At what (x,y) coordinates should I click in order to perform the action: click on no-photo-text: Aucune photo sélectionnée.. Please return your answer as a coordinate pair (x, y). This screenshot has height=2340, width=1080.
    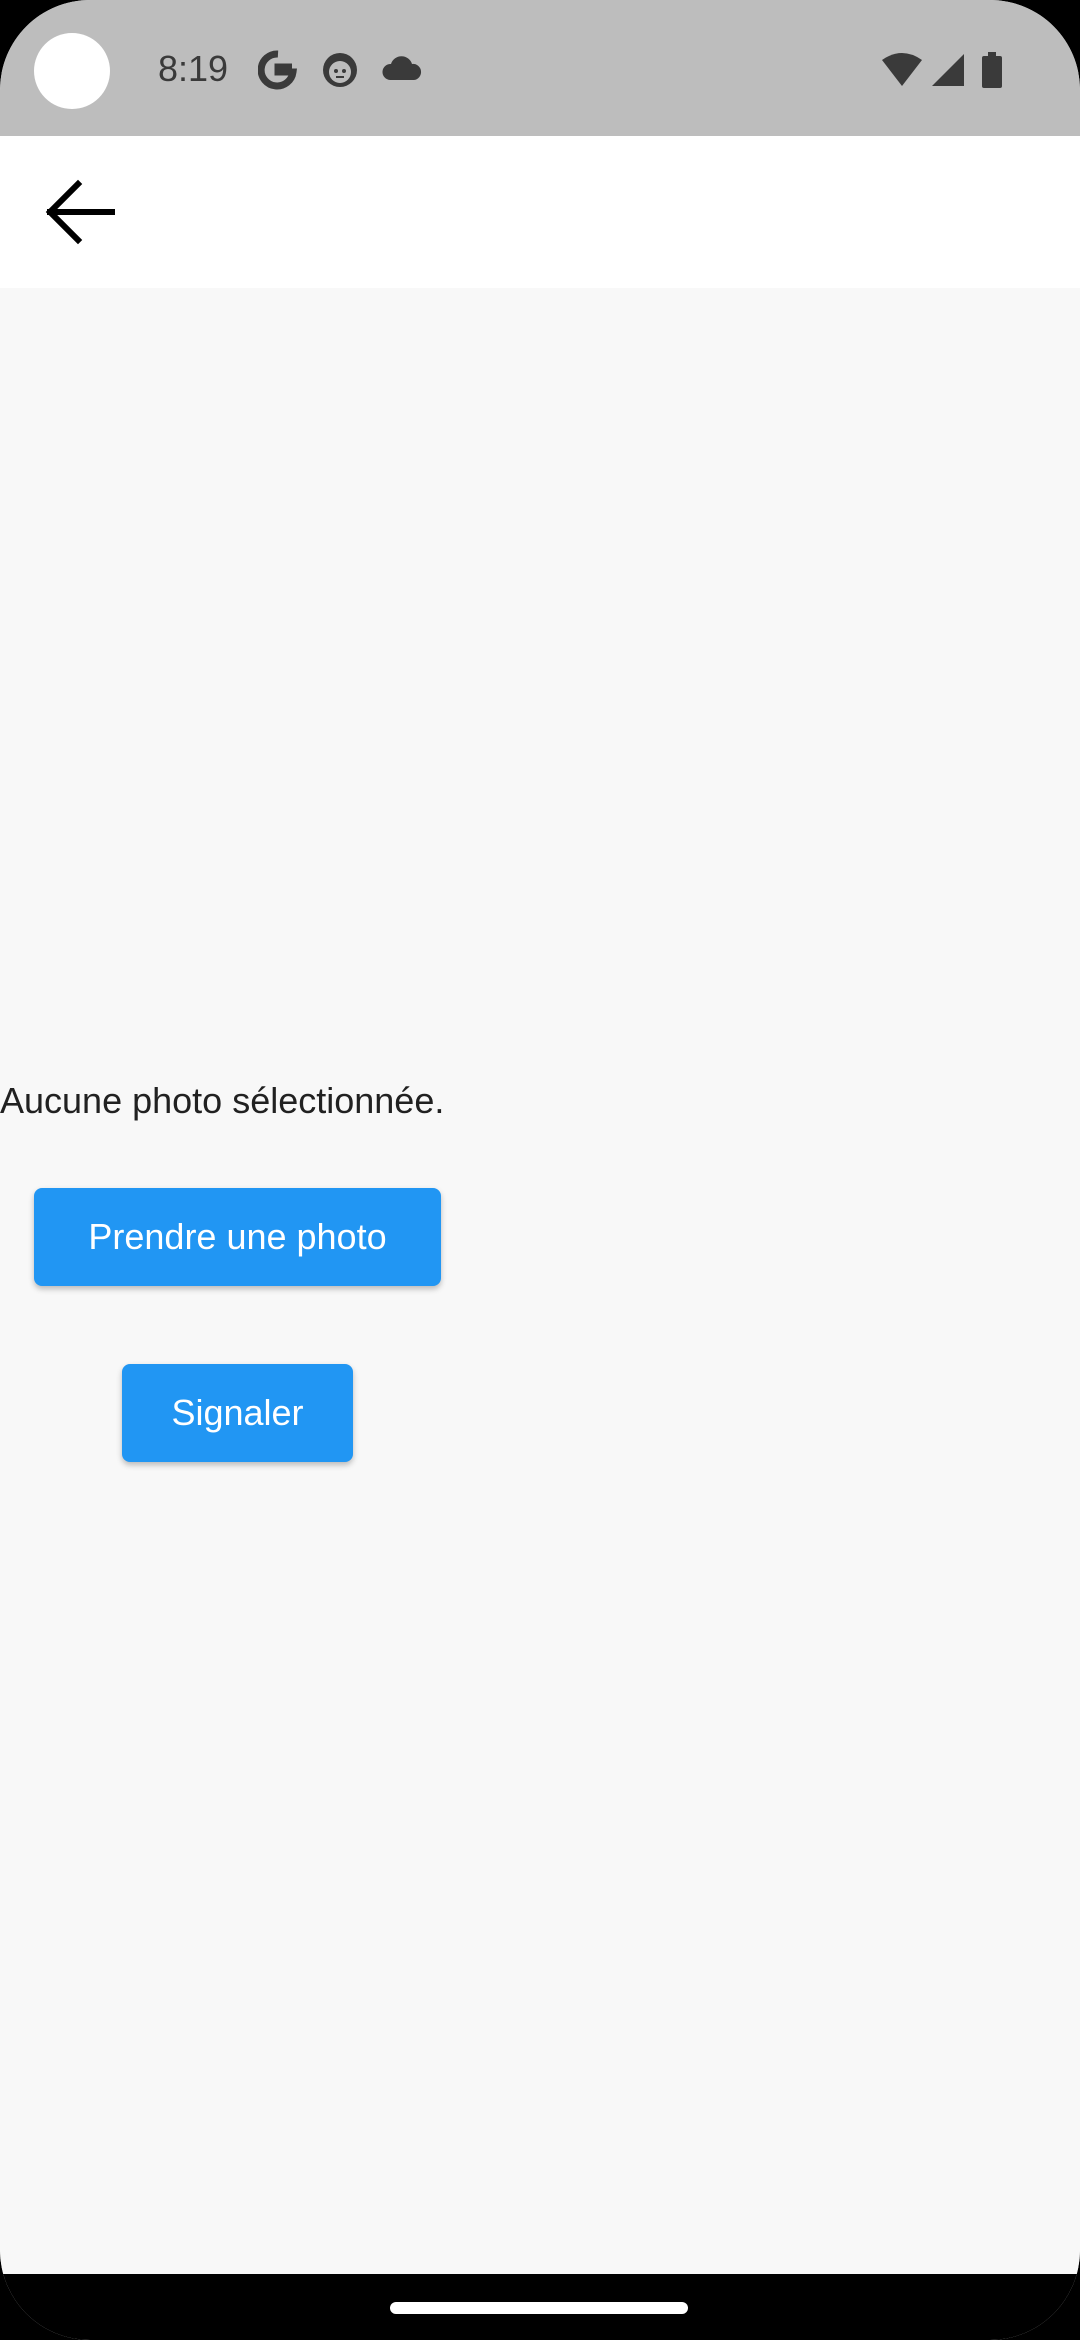
    Looking at the image, I should click on (222, 1100).